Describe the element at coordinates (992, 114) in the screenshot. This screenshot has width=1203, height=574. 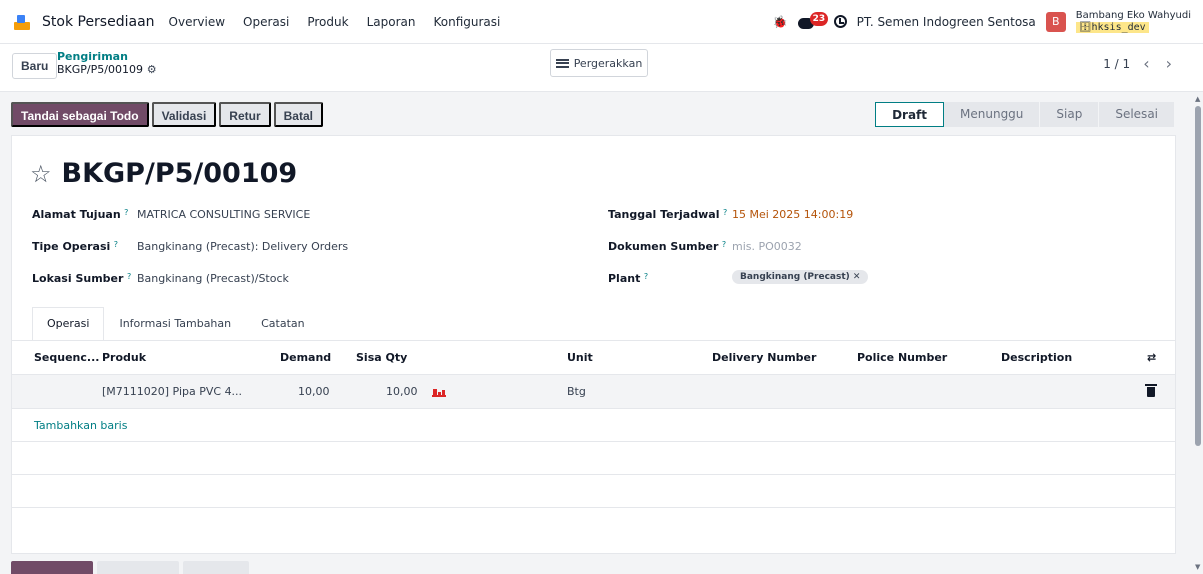
I see `stage-waiting: Menunggu` at that location.